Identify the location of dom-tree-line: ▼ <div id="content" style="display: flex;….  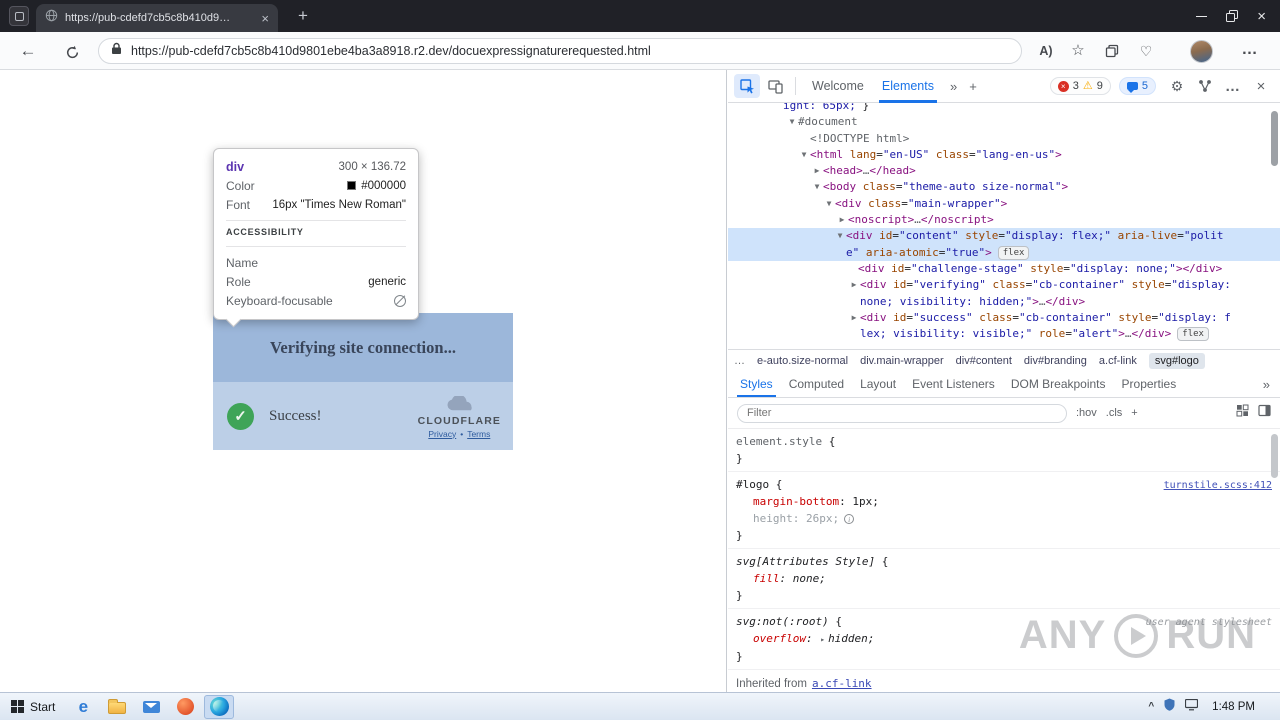
(1004, 236).